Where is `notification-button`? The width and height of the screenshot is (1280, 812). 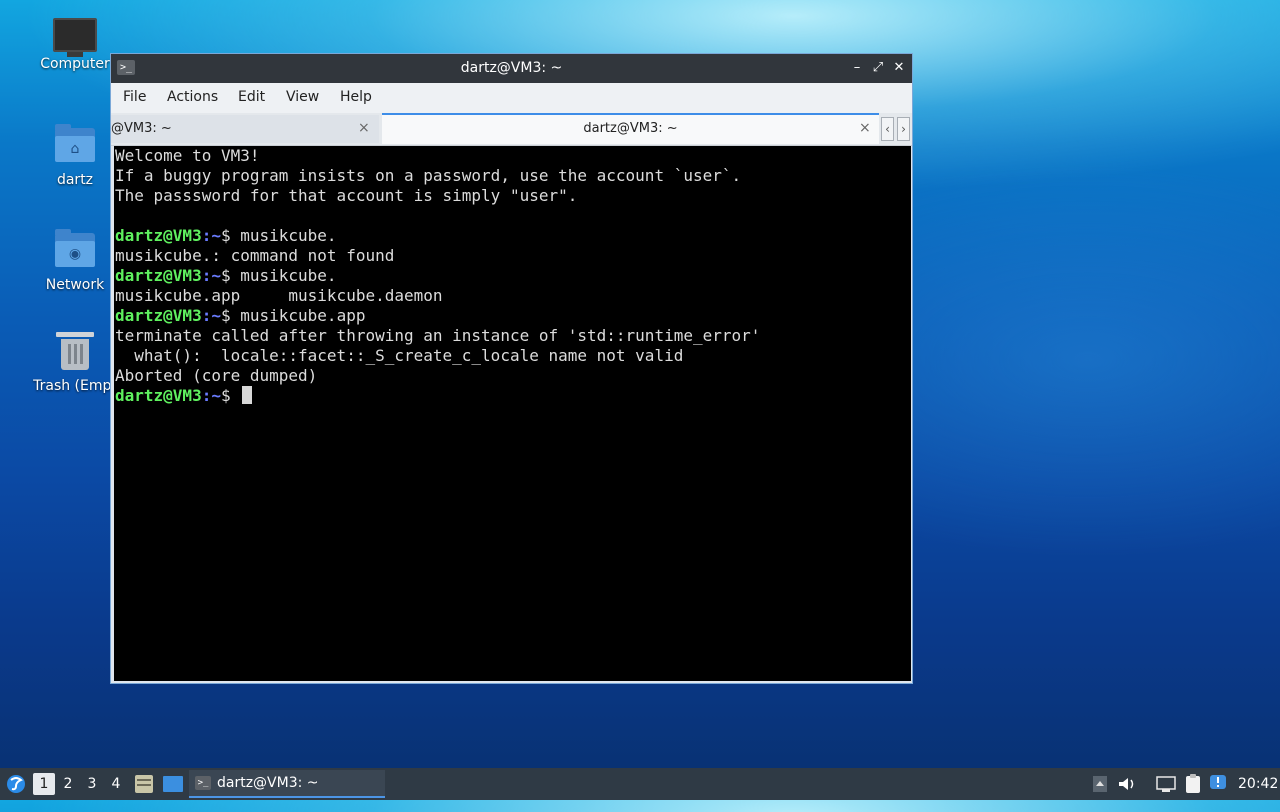 notification-button is located at coordinates (1219, 784).